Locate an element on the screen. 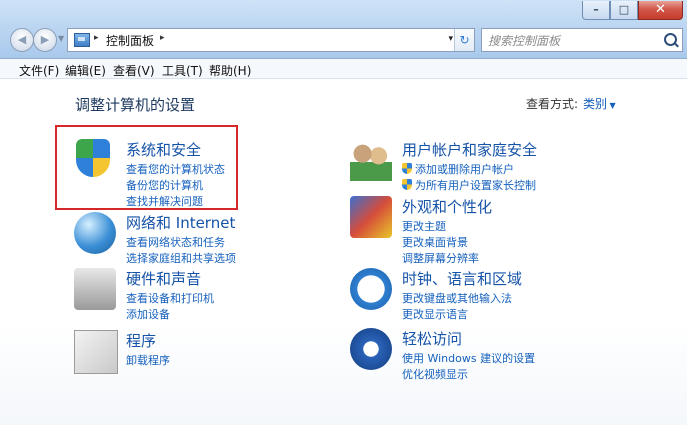 This screenshot has height=425, width=687. category-title-appearance: 外观和个性化 is located at coordinates (447, 206).